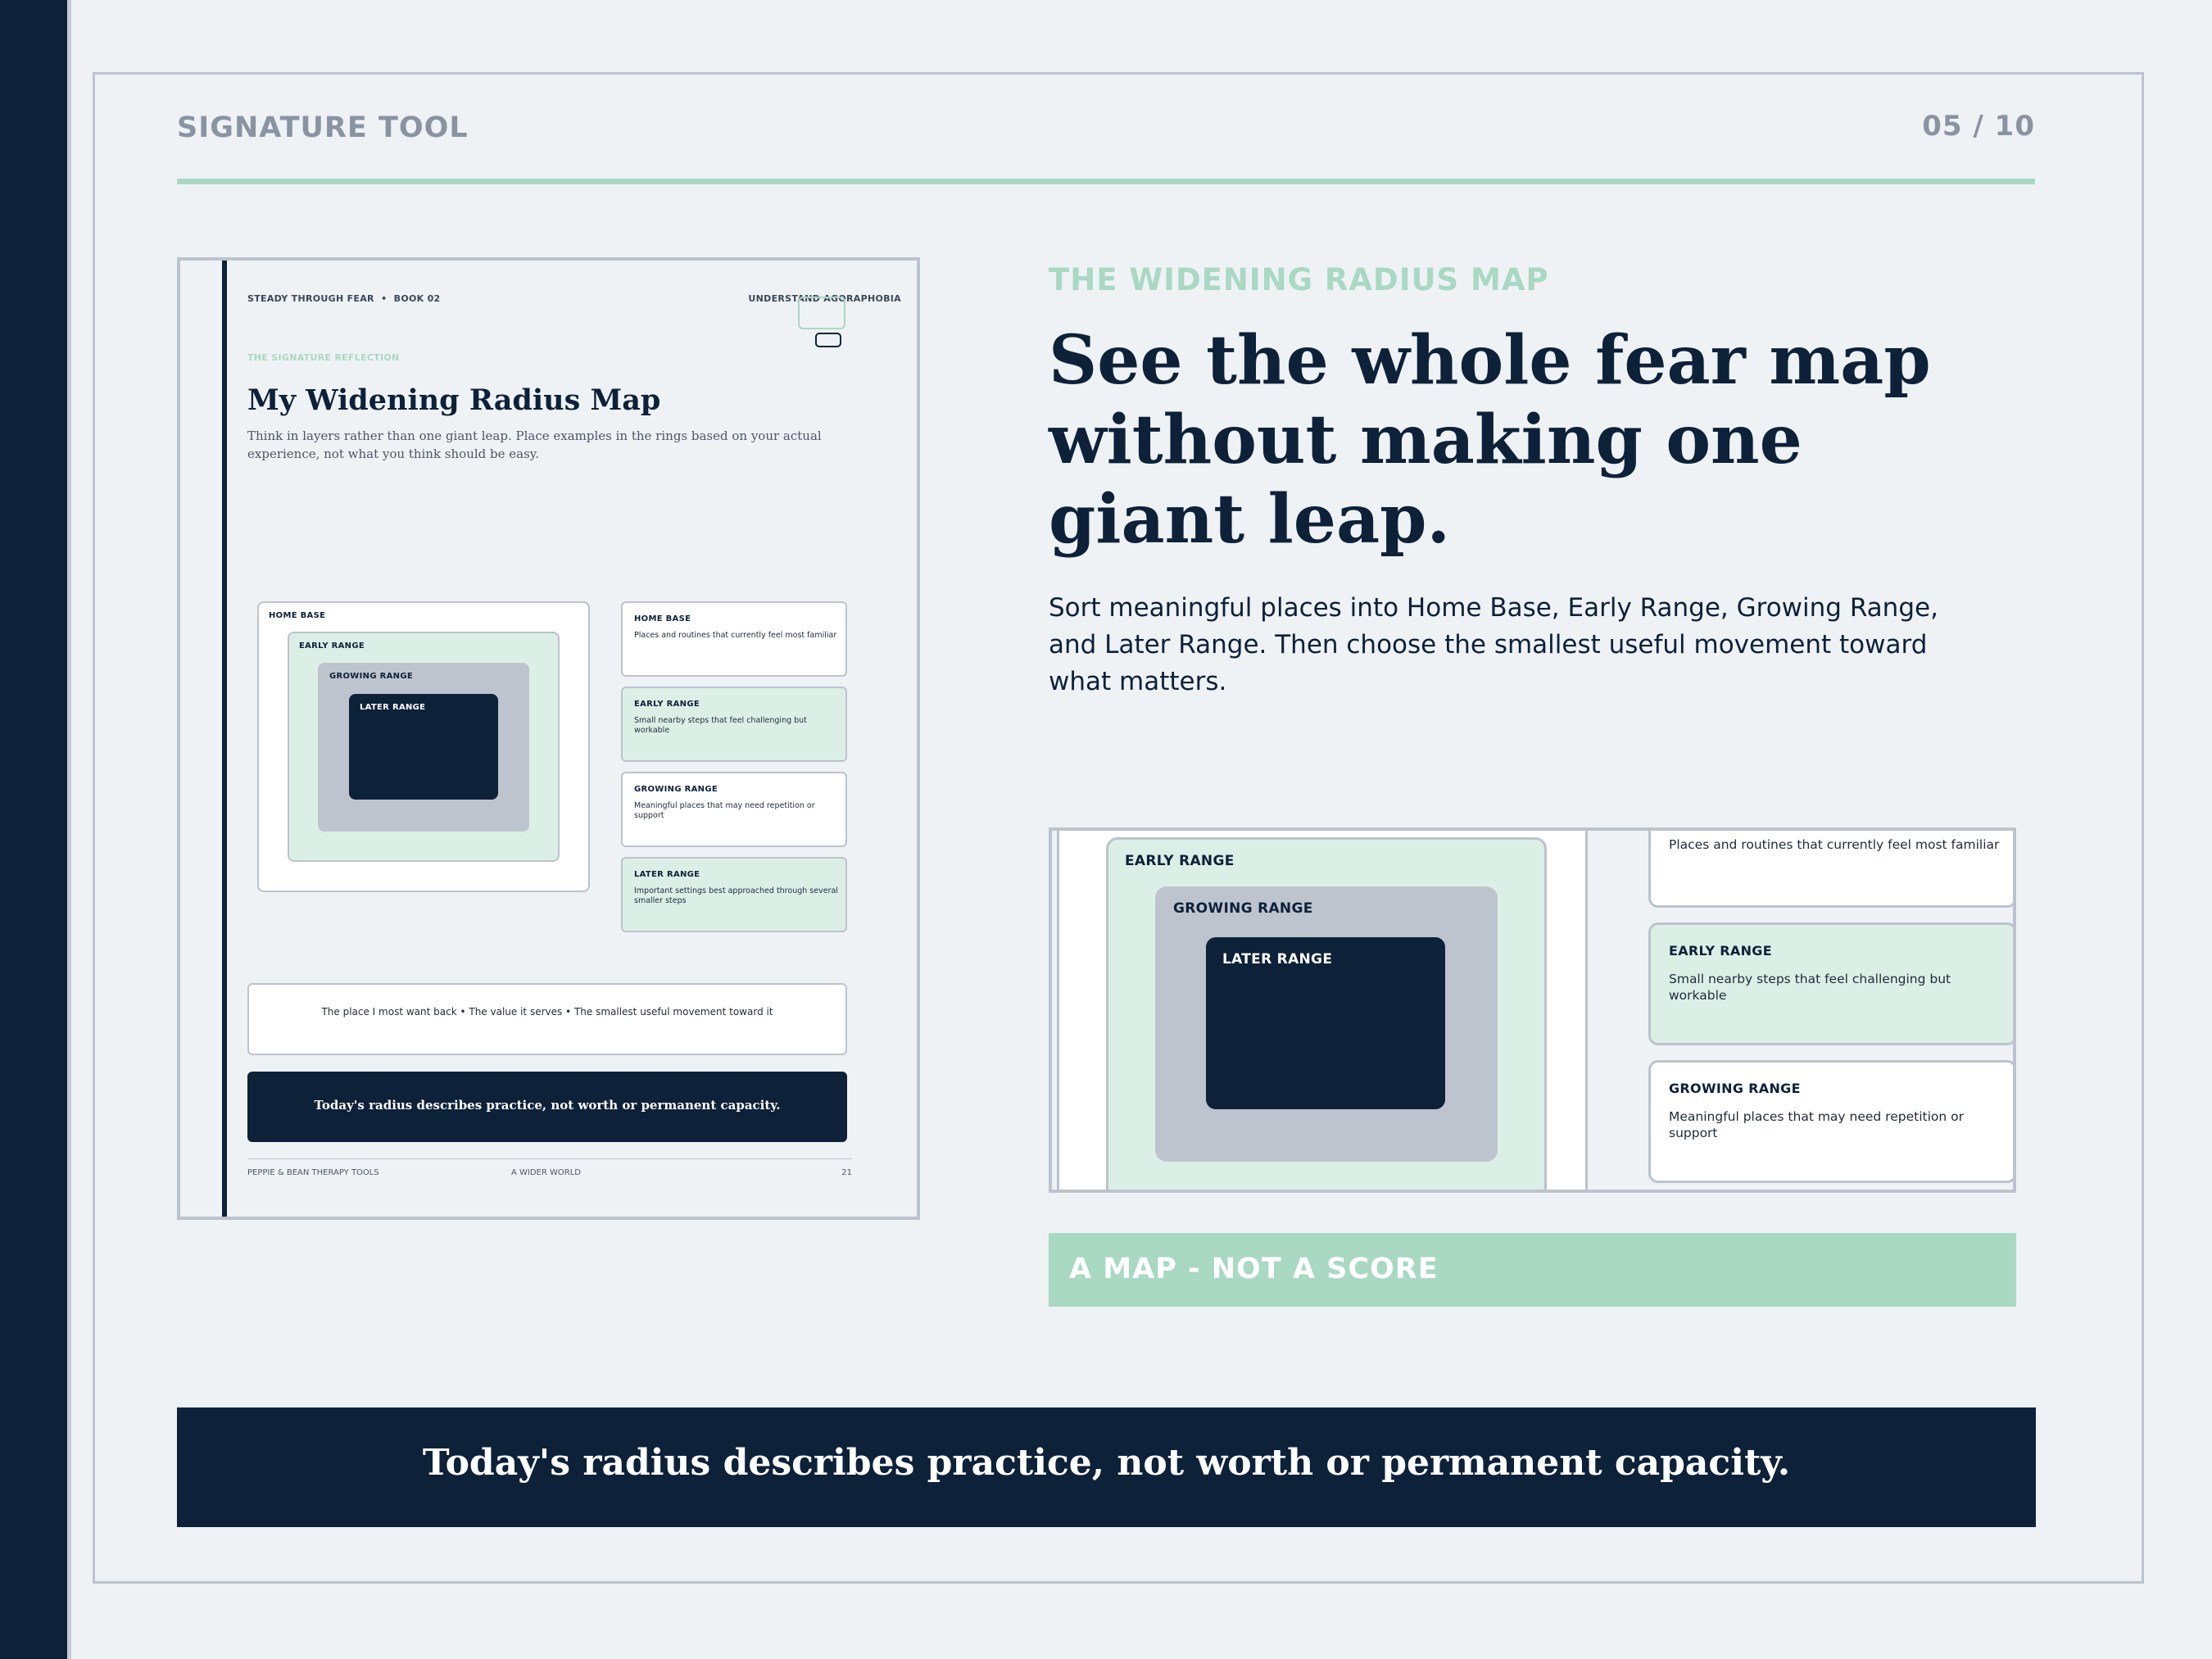 This screenshot has width=2212, height=1659. What do you see at coordinates (846, 1172) in the screenshot?
I see `worksheet-footer-page: 21` at bounding box center [846, 1172].